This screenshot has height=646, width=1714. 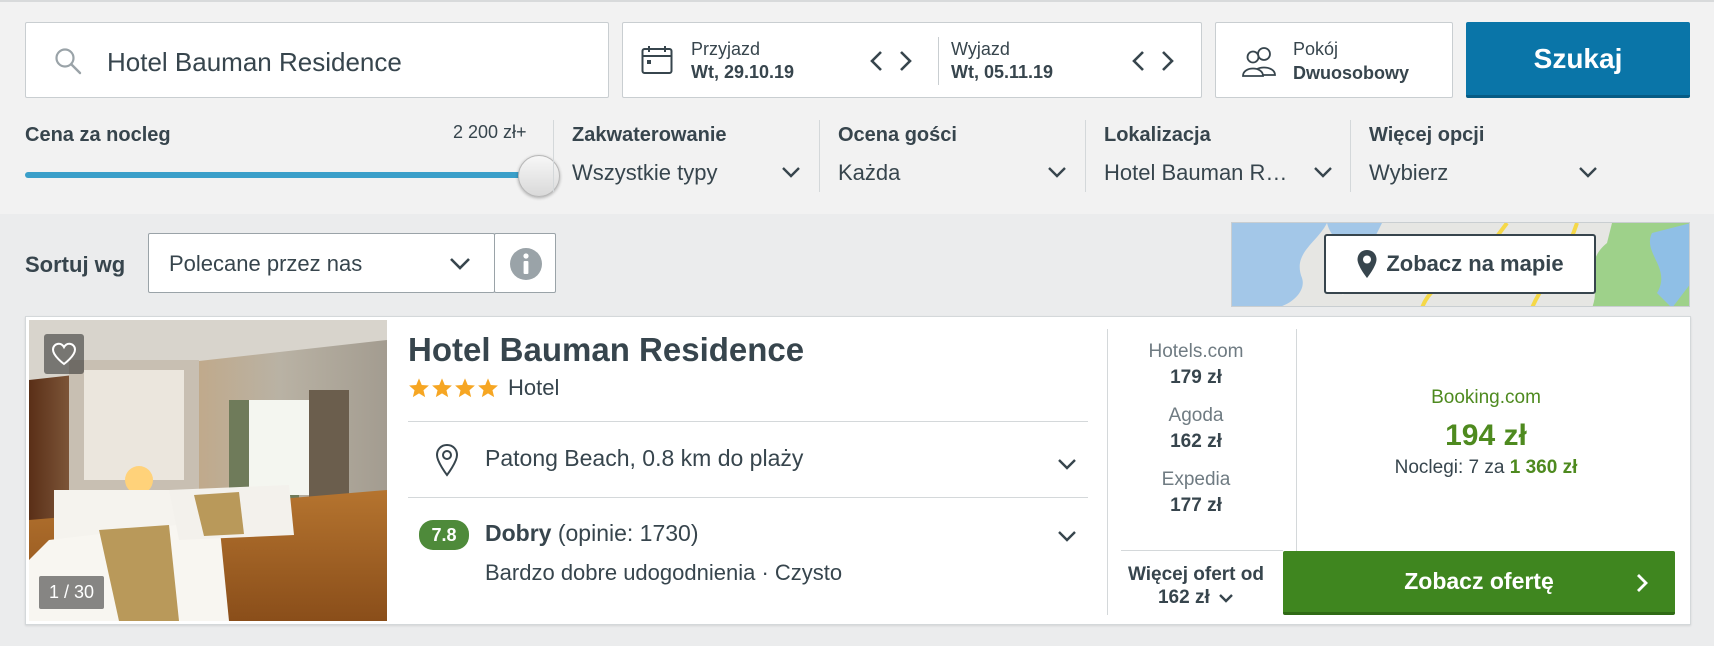 What do you see at coordinates (897, 135) in the screenshot?
I see `guest-rating-title: Ocena gości` at bounding box center [897, 135].